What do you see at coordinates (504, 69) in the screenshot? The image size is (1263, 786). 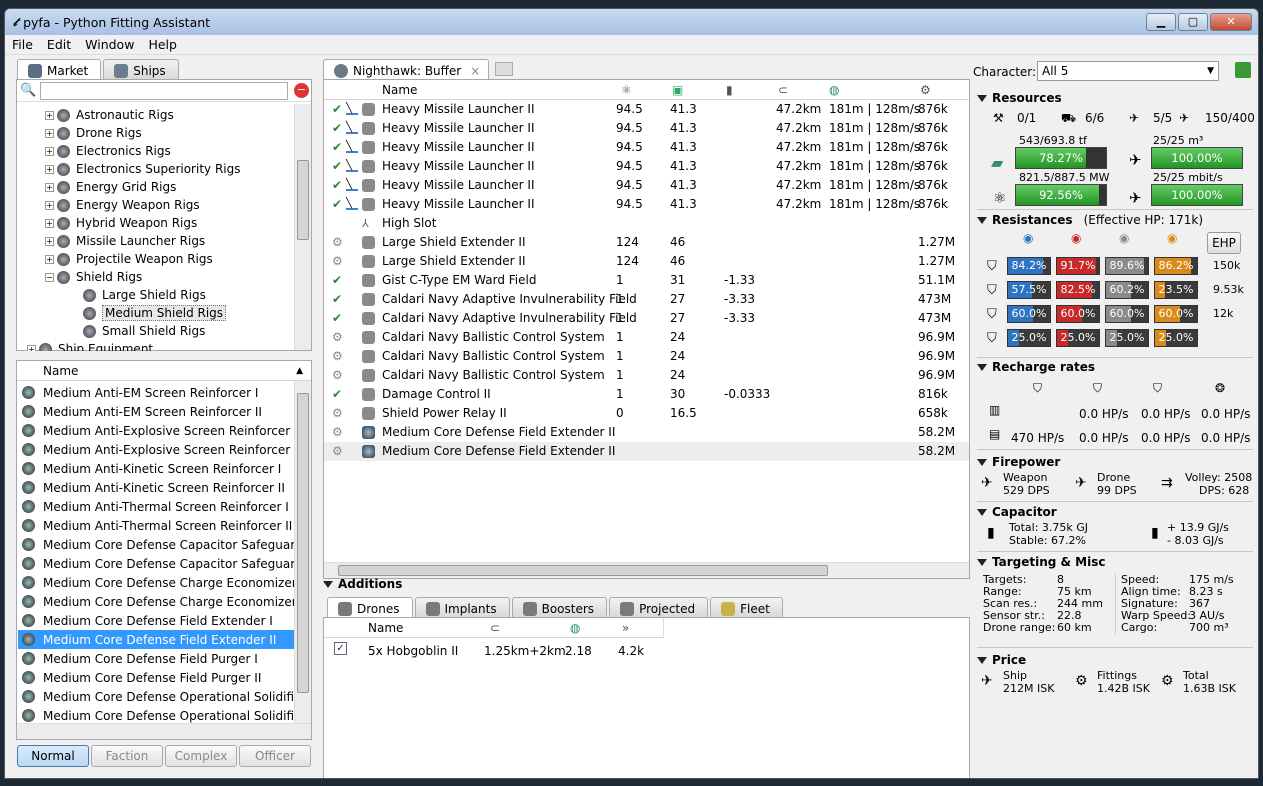 I see `new-tab-icon` at bounding box center [504, 69].